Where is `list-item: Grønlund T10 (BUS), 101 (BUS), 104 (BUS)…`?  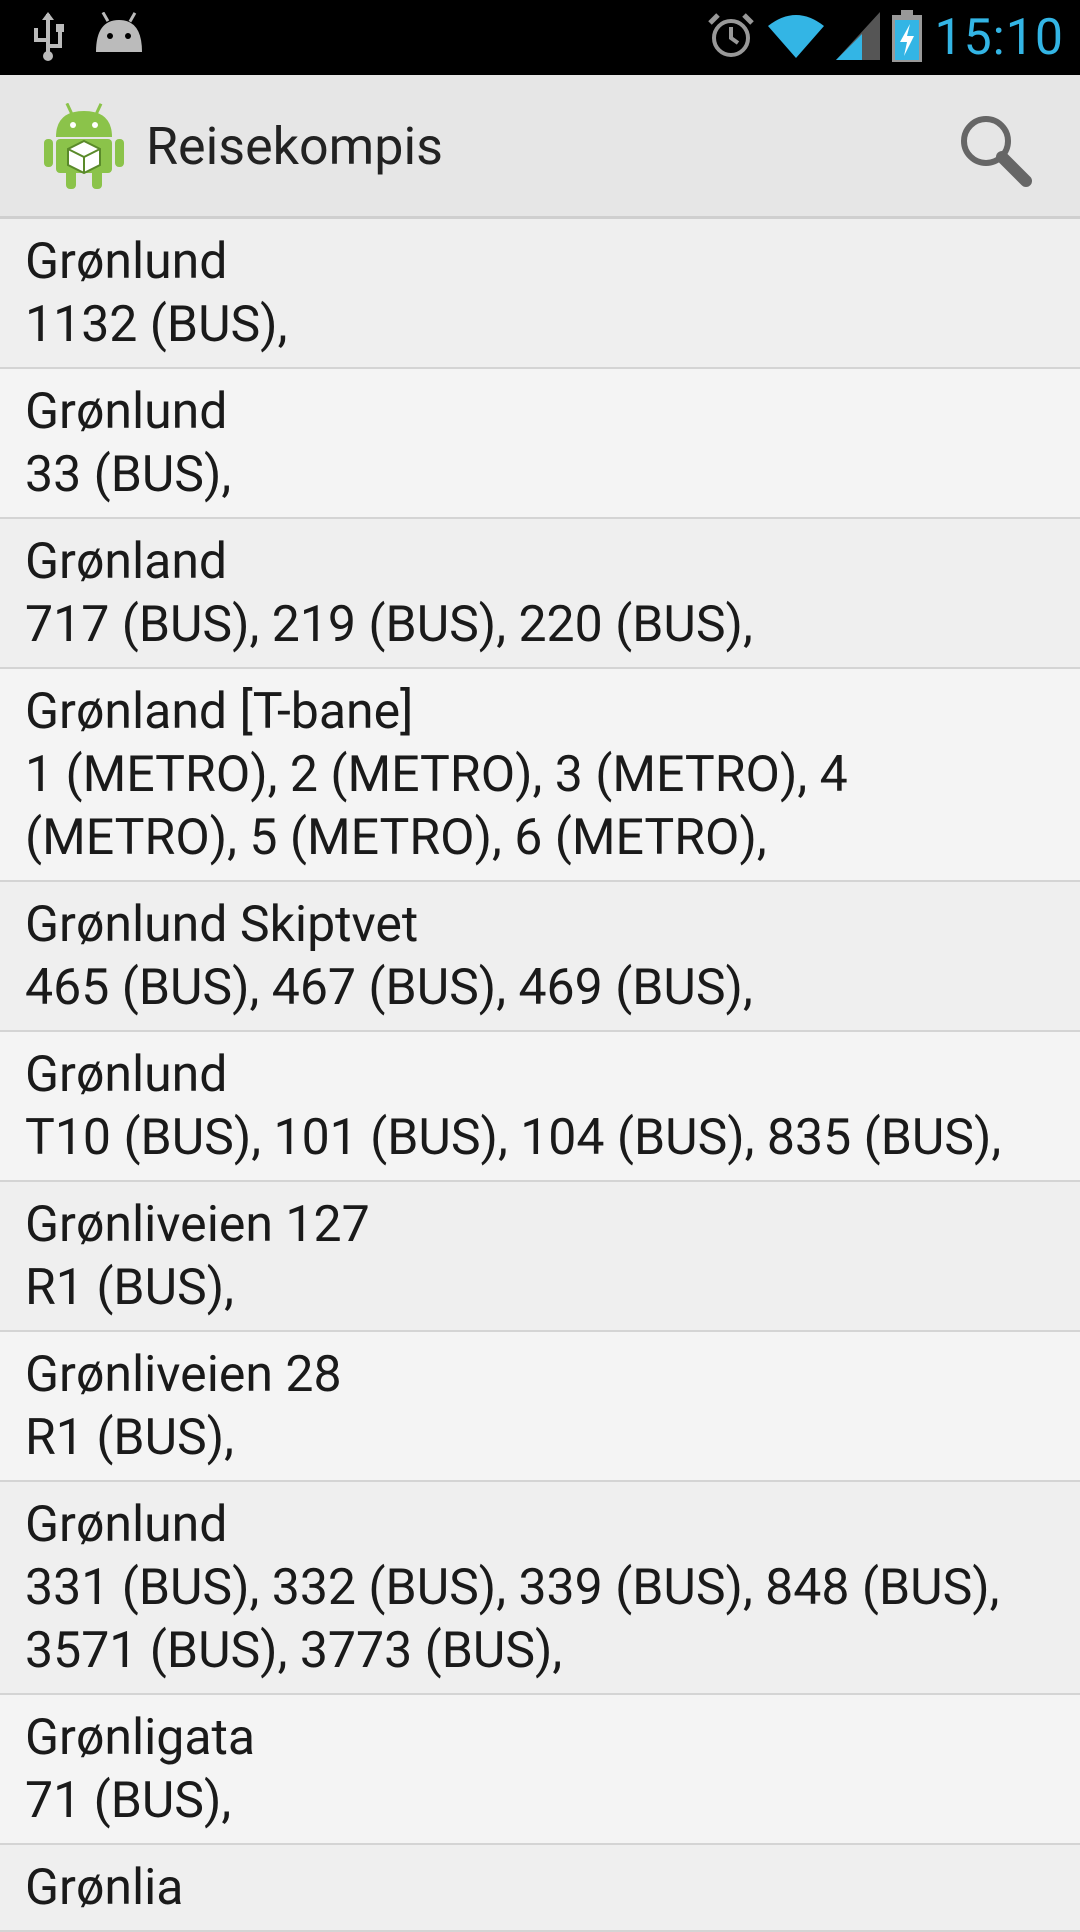
list-item: Grønlund T10 (BUS), 101 (BUS), 104 (BUS)… is located at coordinates (540, 1107).